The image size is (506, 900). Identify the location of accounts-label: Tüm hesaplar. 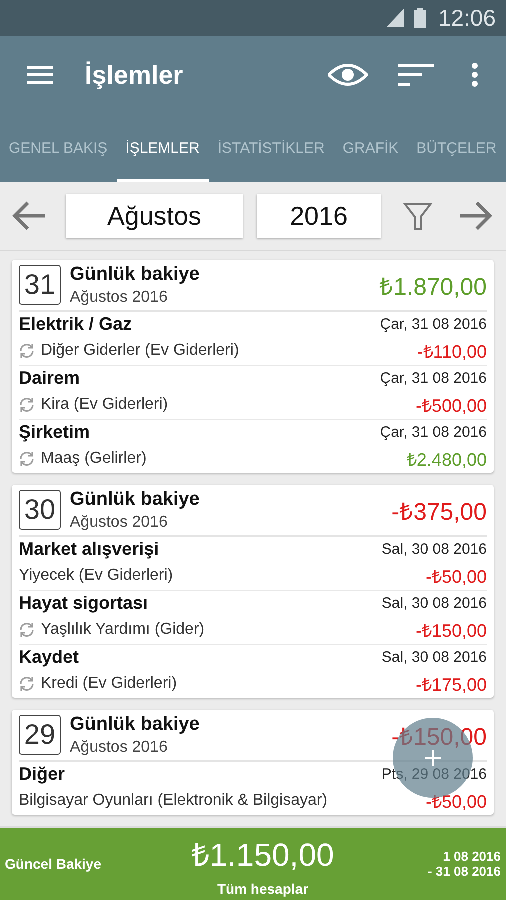
(263, 888).